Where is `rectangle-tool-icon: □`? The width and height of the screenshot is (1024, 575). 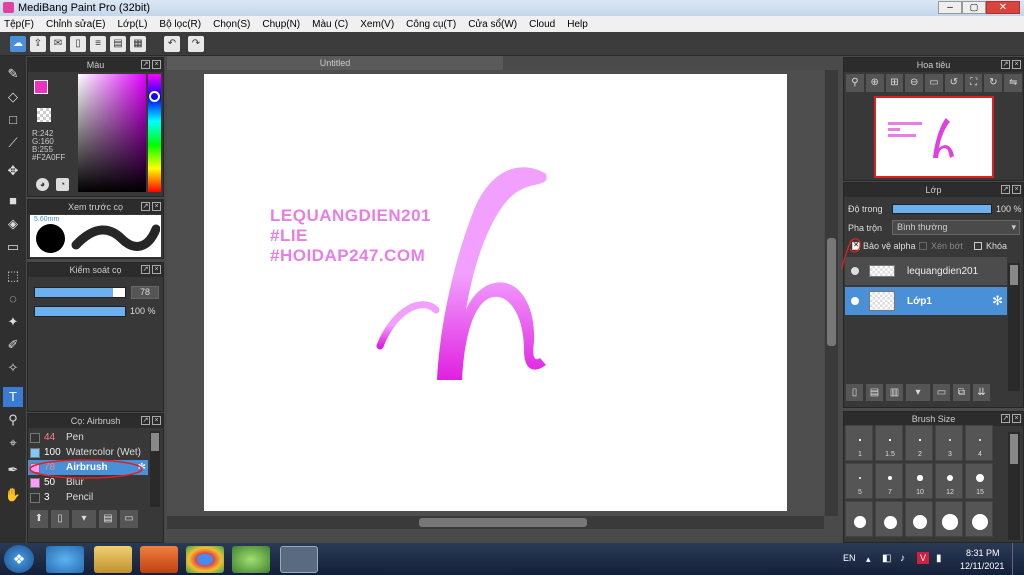 rectangle-tool-icon: □ is located at coordinates (13, 120).